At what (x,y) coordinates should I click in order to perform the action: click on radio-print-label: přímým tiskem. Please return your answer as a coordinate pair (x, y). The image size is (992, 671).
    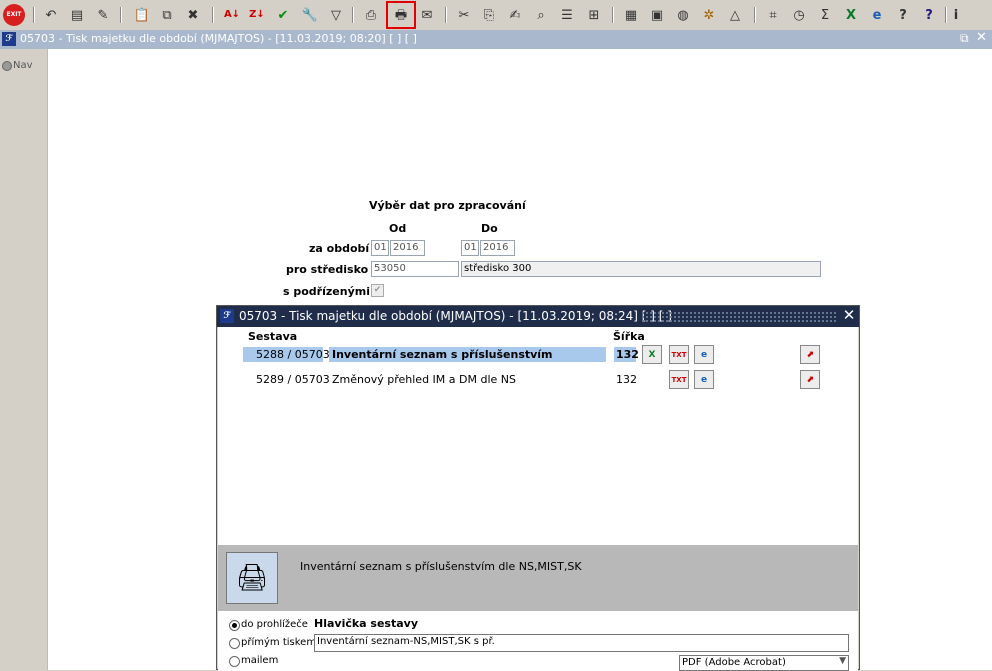
    Looking at the image, I should click on (279, 642).